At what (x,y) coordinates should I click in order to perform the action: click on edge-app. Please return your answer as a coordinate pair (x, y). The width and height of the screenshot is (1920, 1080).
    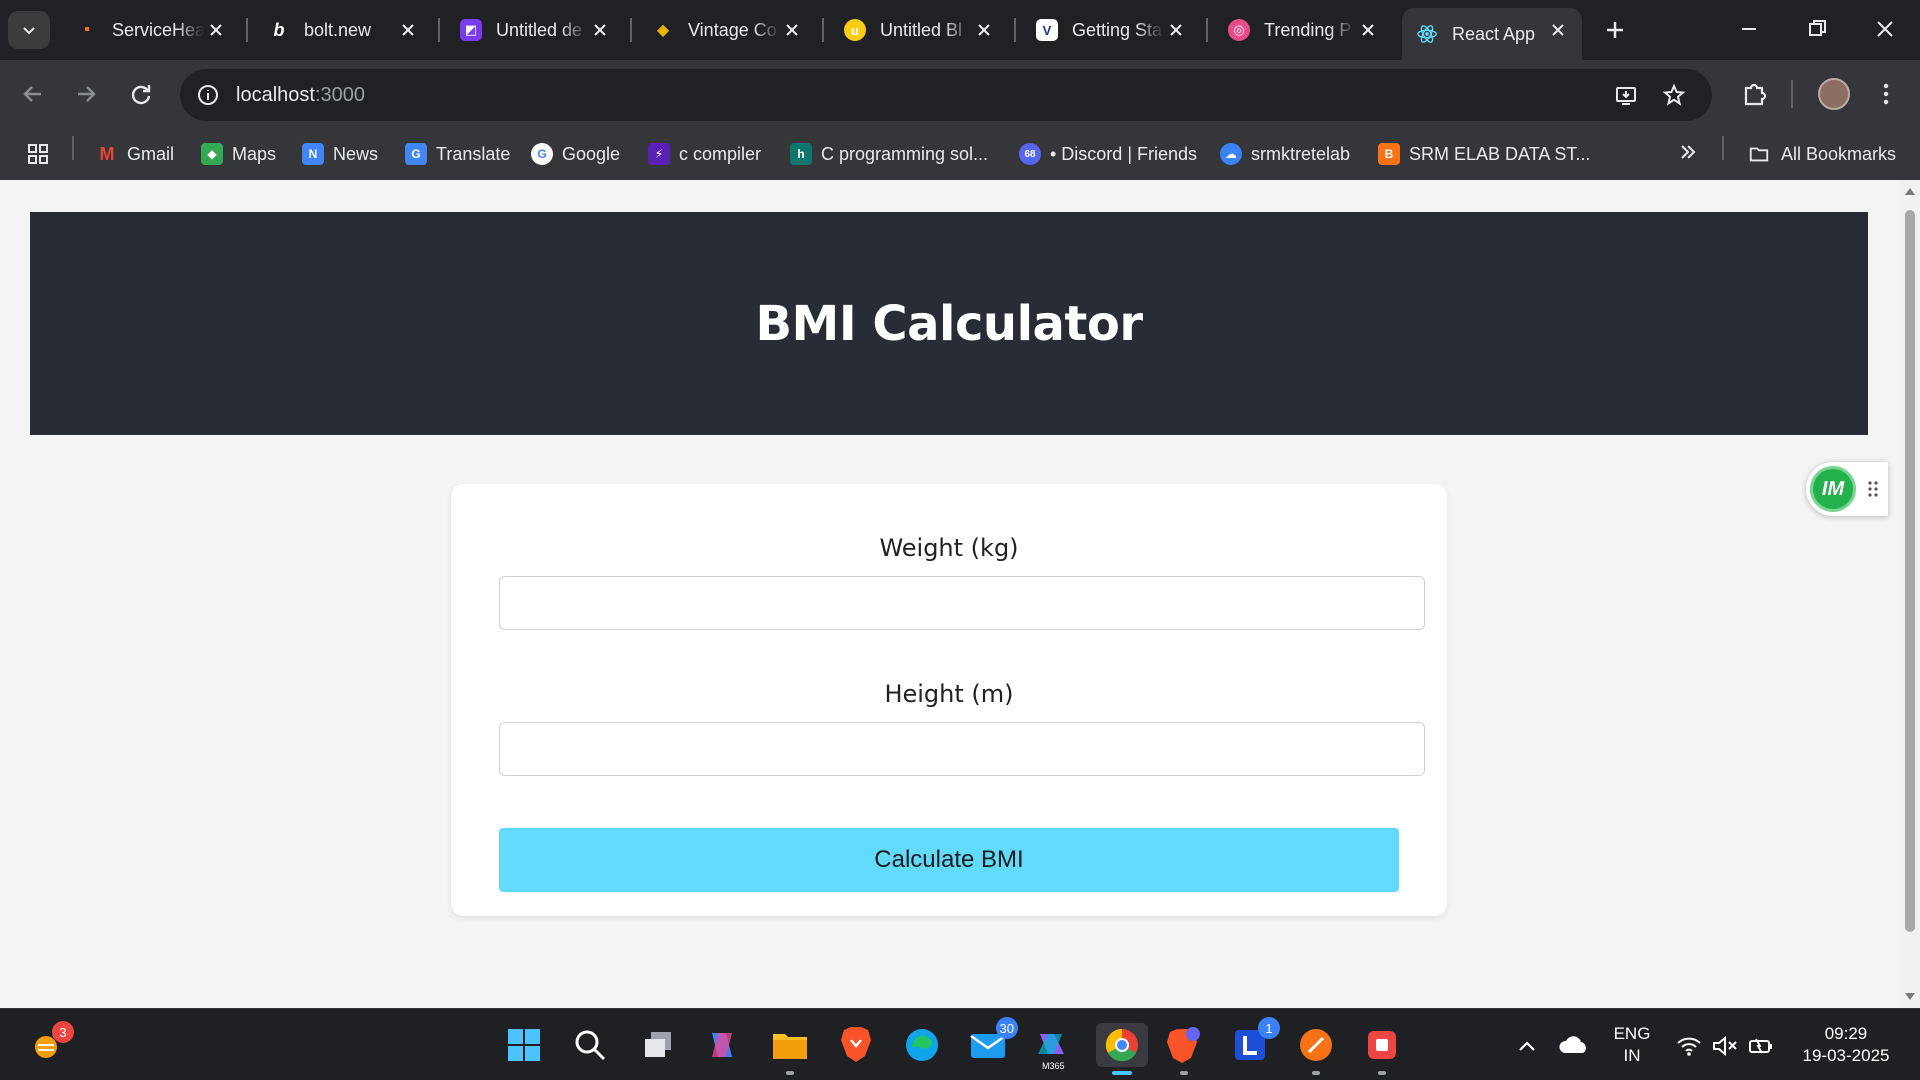
    Looking at the image, I should click on (922, 1045).